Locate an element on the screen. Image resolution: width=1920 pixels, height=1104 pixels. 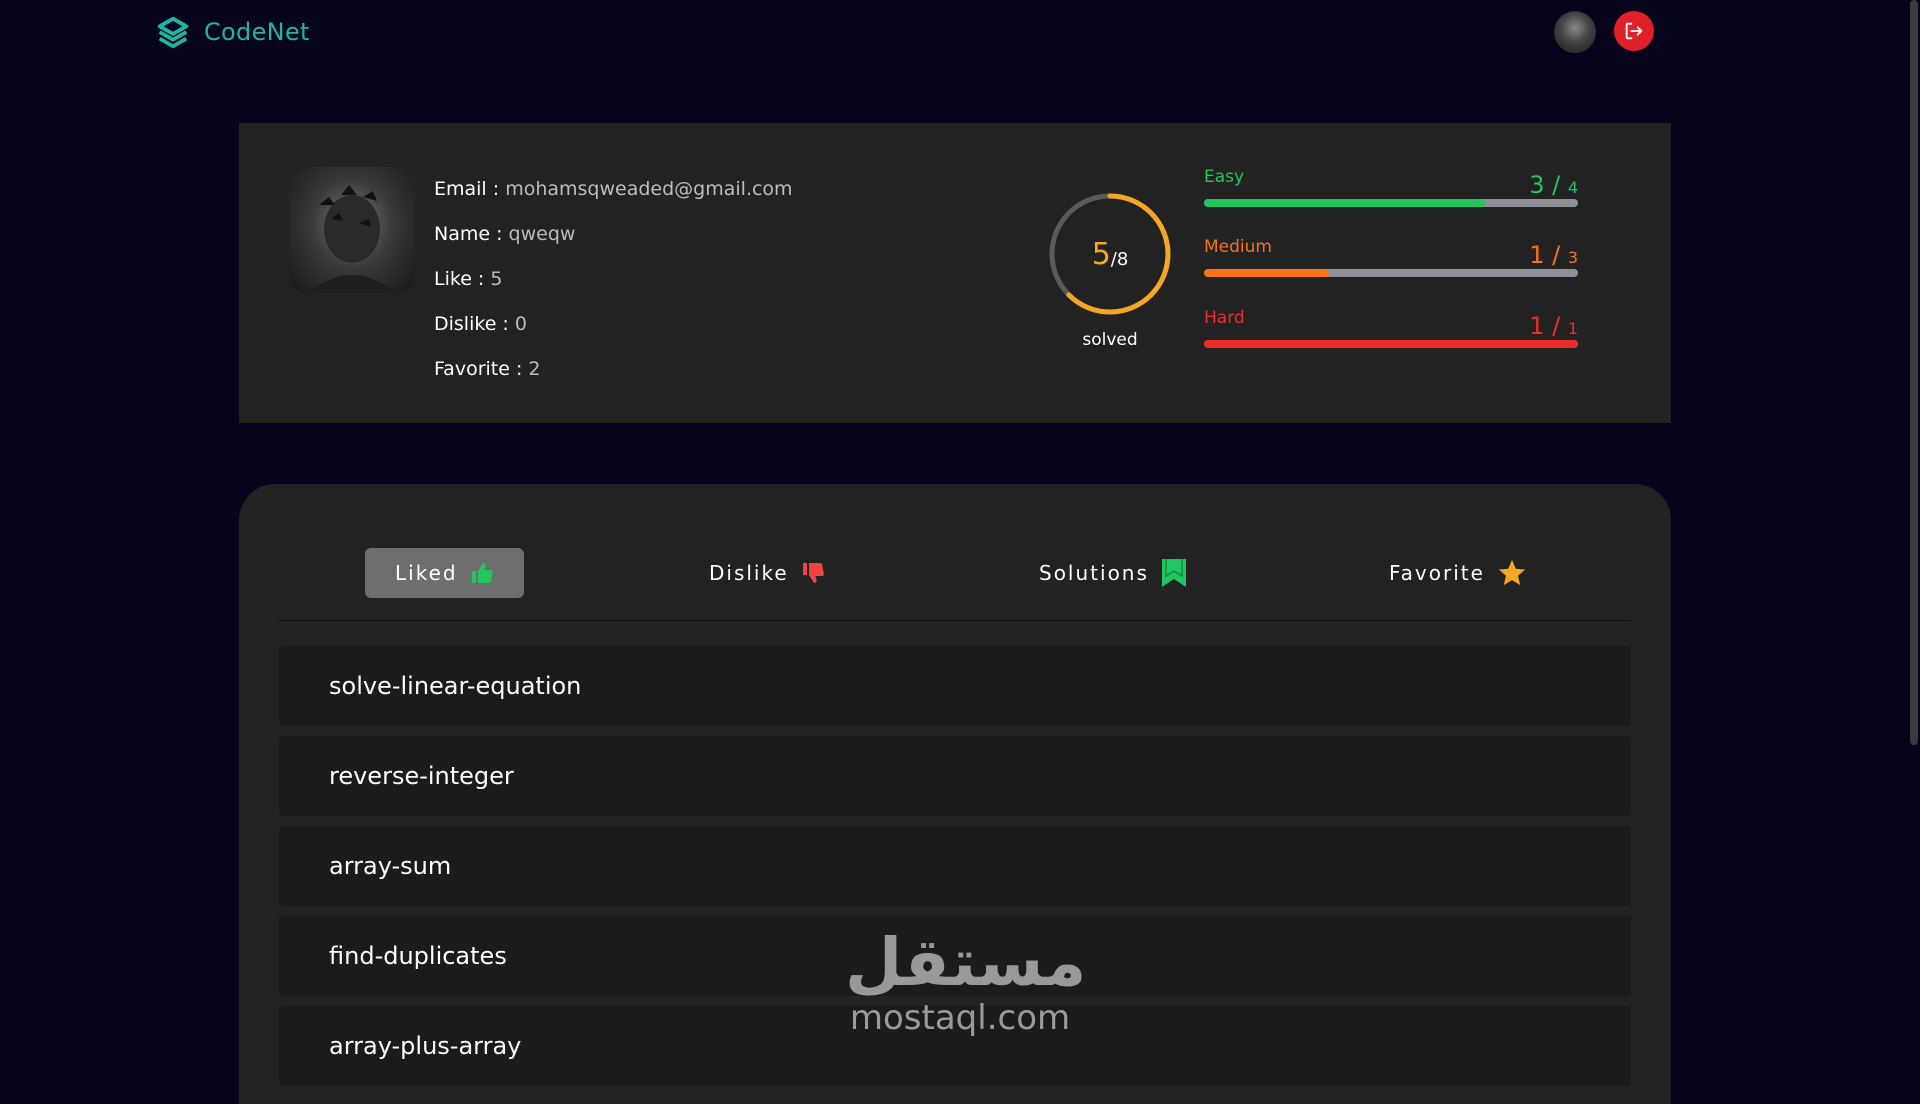
solved-total: 8 is located at coordinates (1122, 259).